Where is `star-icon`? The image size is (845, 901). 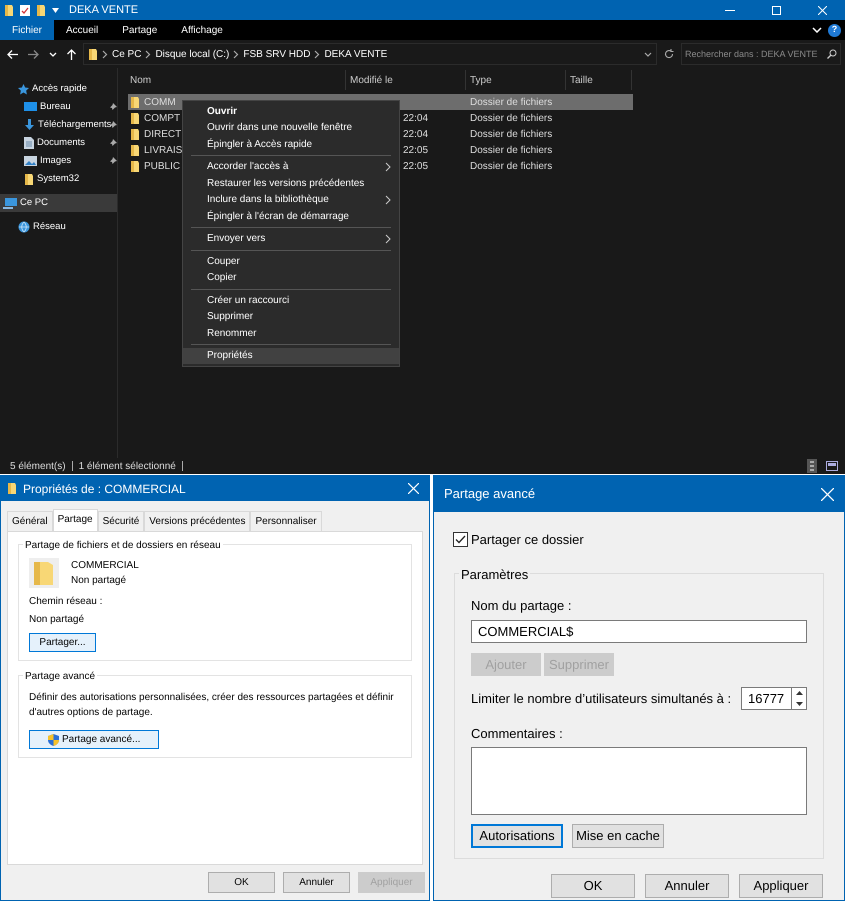 star-icon is located at coordinates (23, 89).